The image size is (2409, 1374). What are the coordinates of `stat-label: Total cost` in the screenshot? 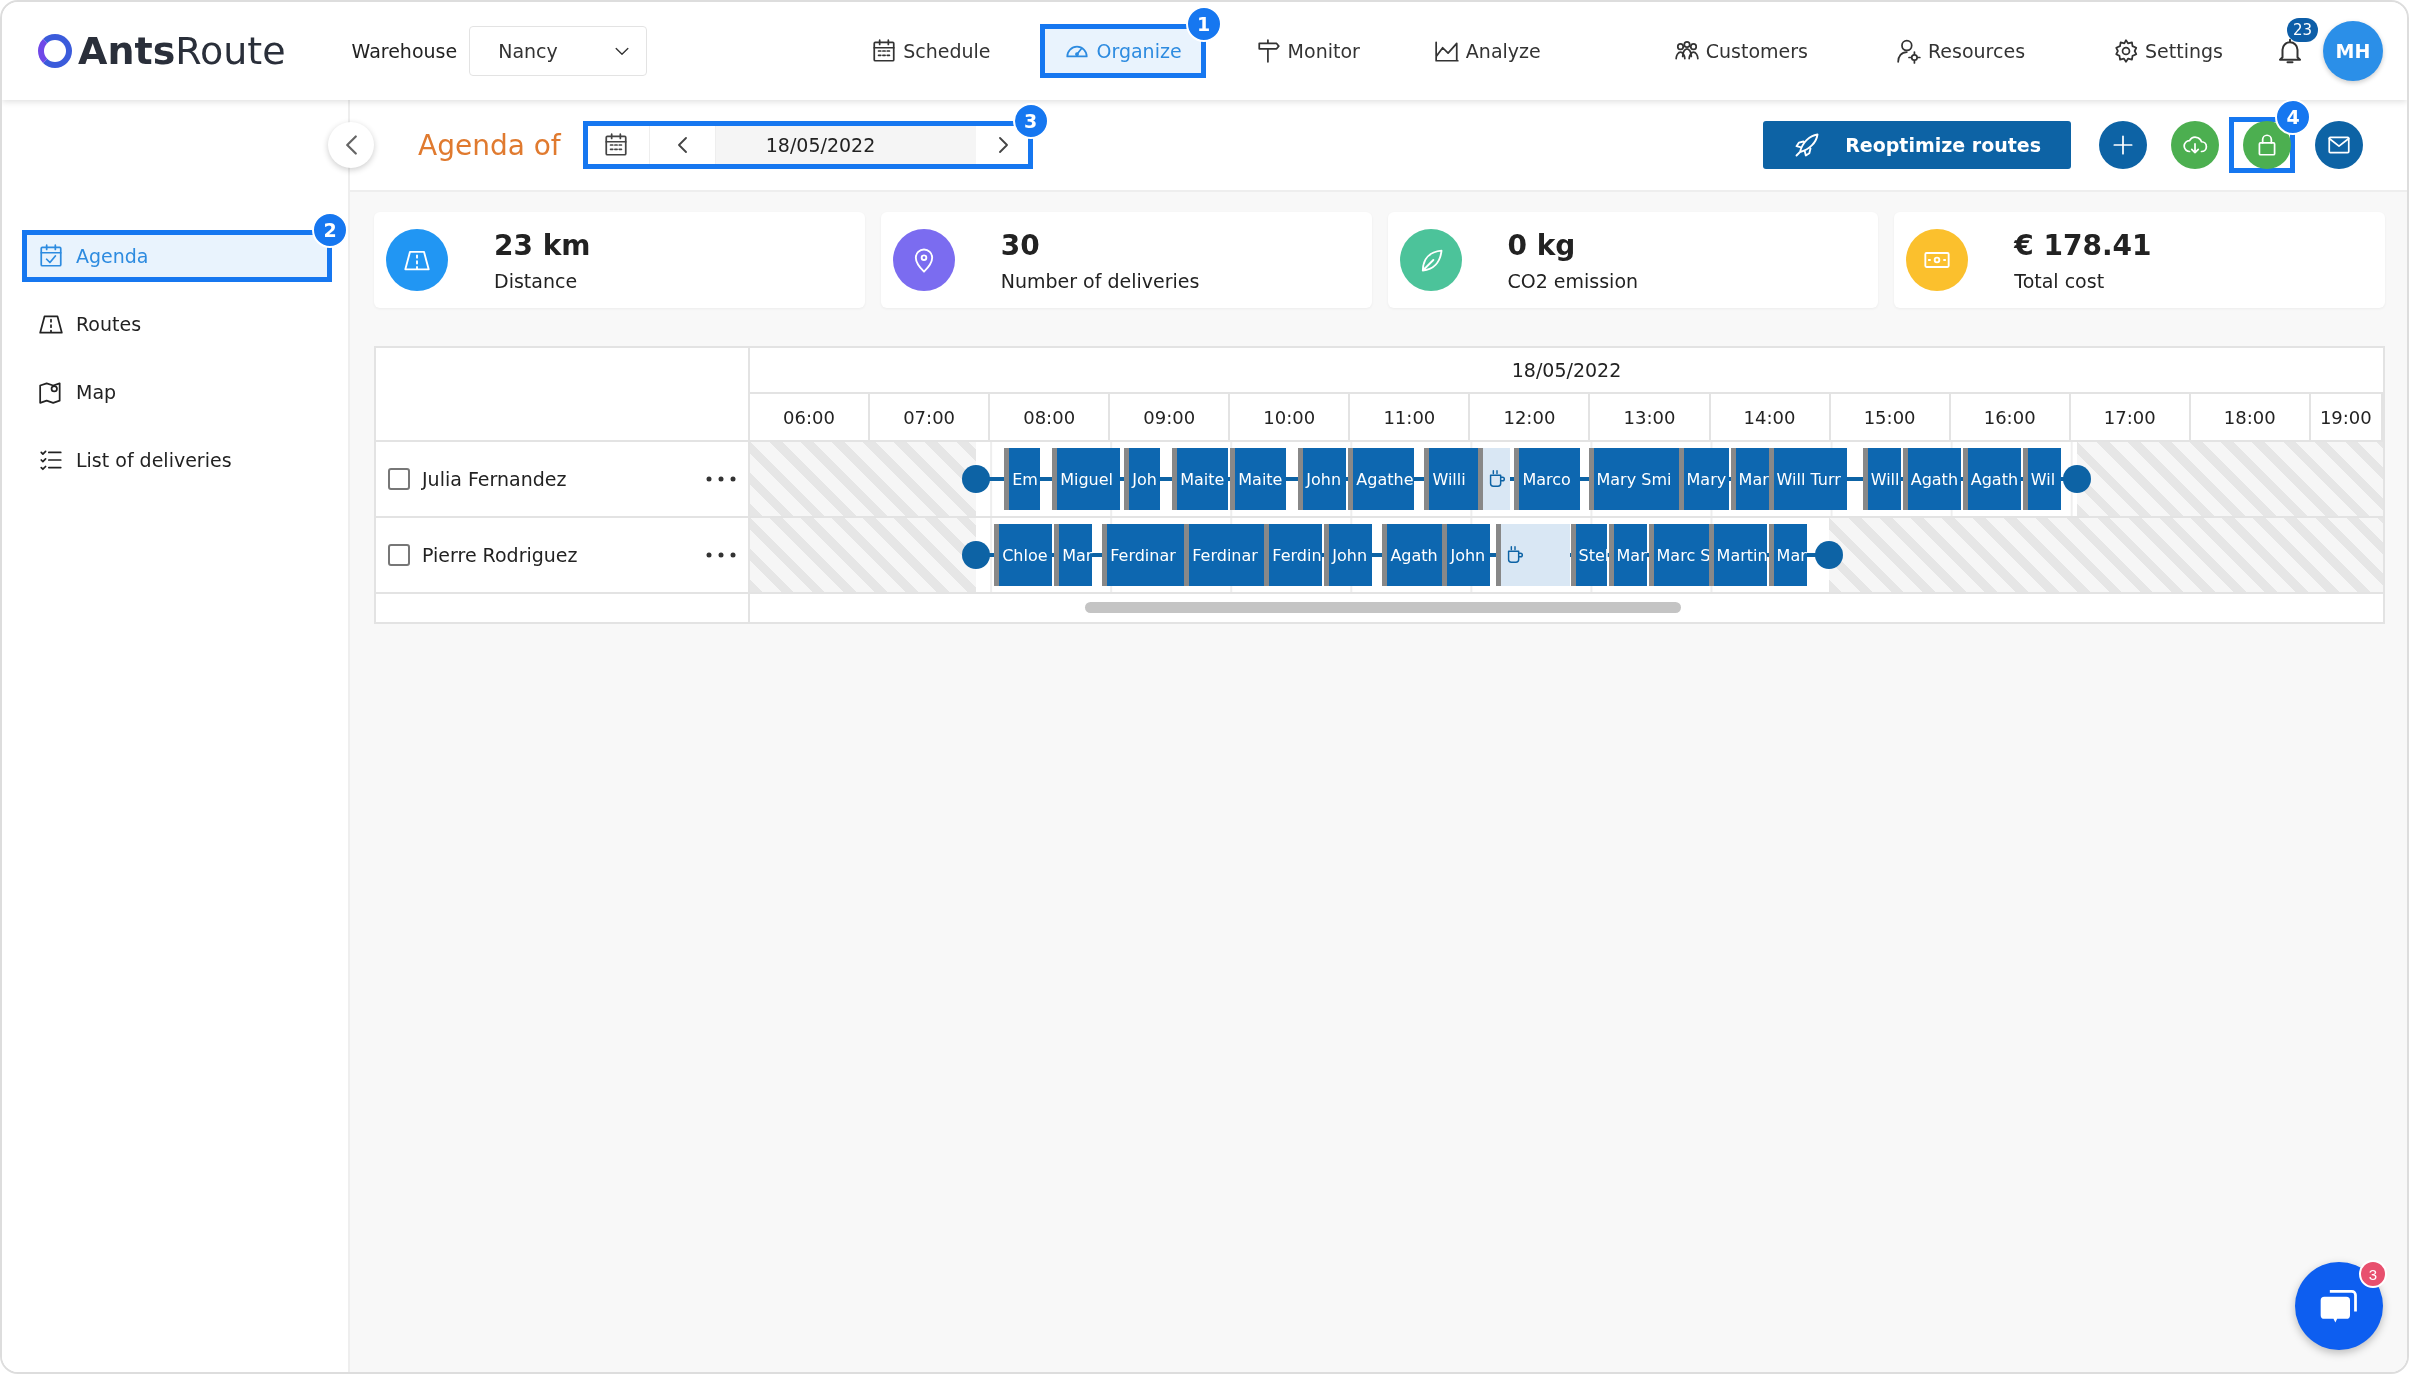 It's located at (2060, 280).